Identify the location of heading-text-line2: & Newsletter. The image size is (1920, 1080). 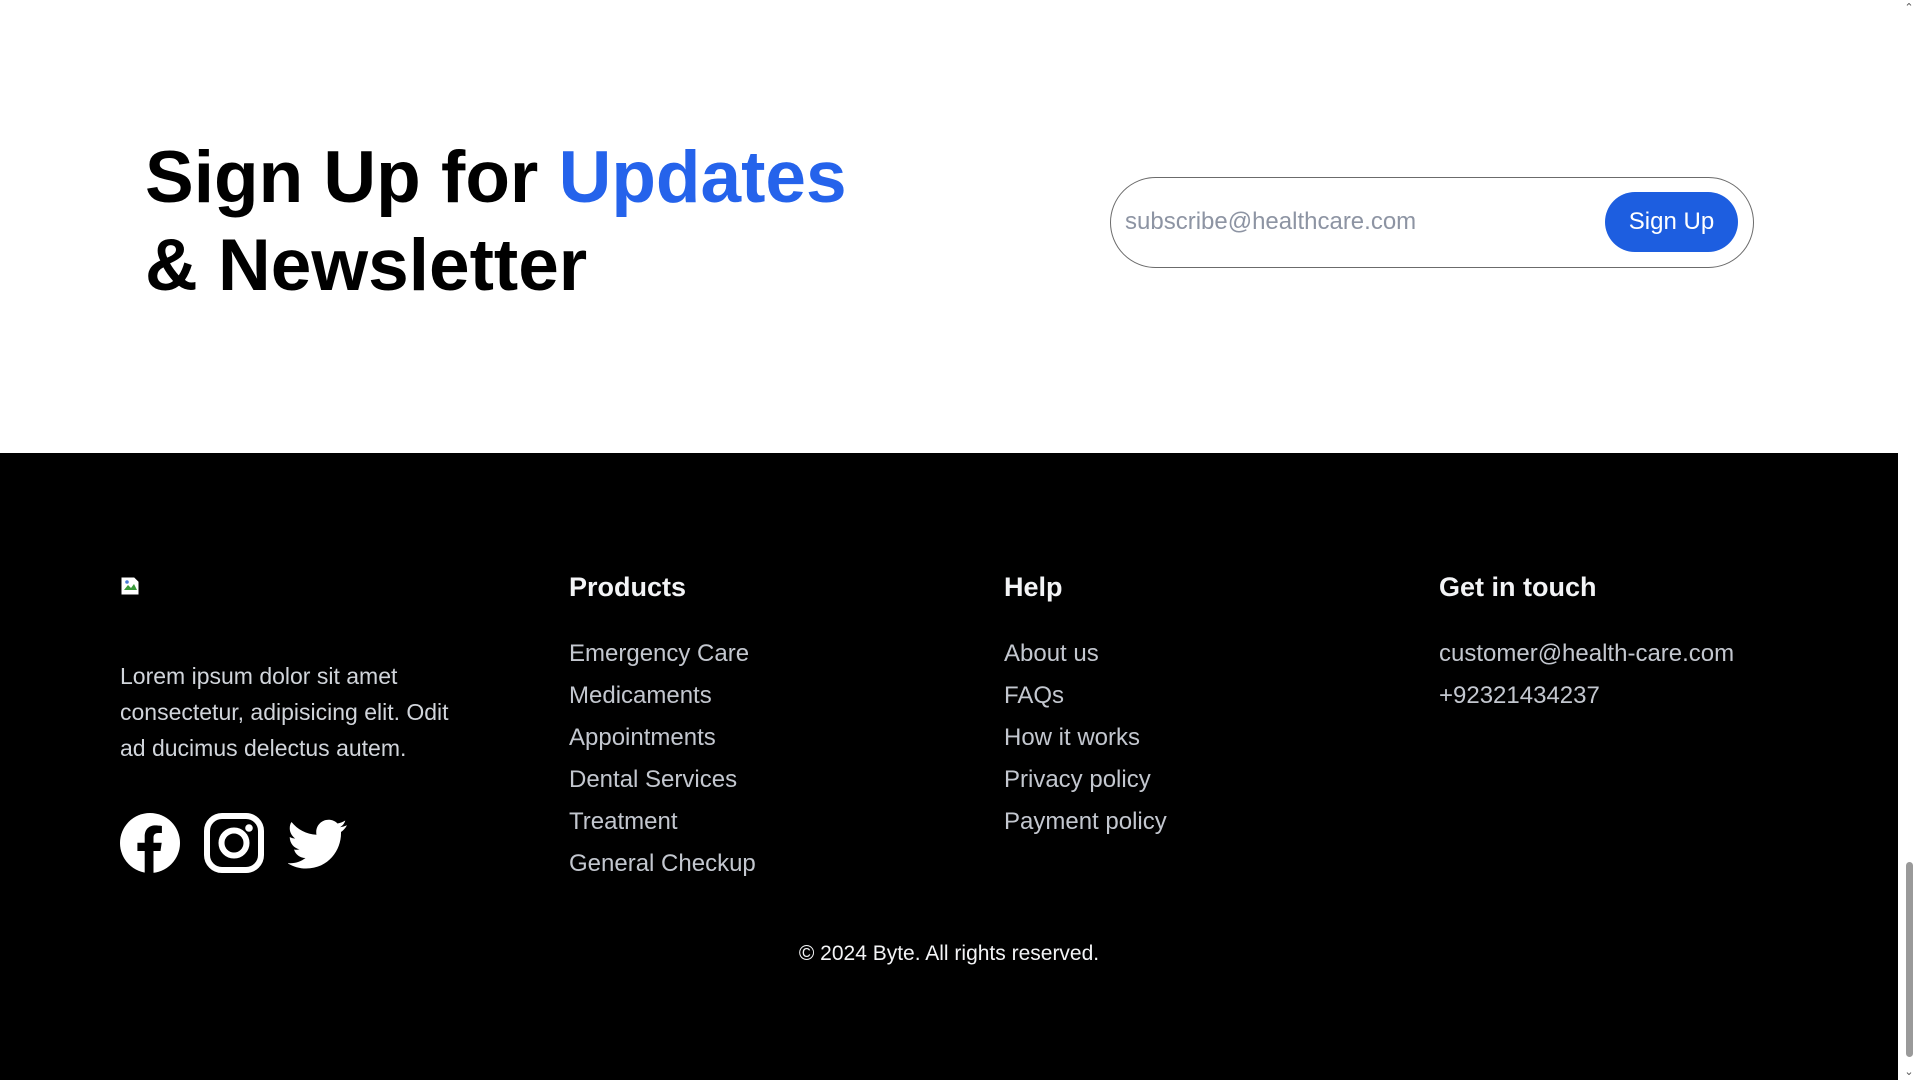
(366, 265).